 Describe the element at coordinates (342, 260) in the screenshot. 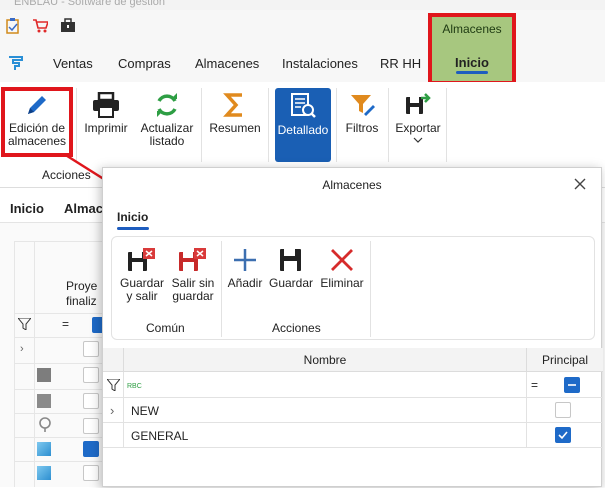

I see `x-delete-icon` at that location.